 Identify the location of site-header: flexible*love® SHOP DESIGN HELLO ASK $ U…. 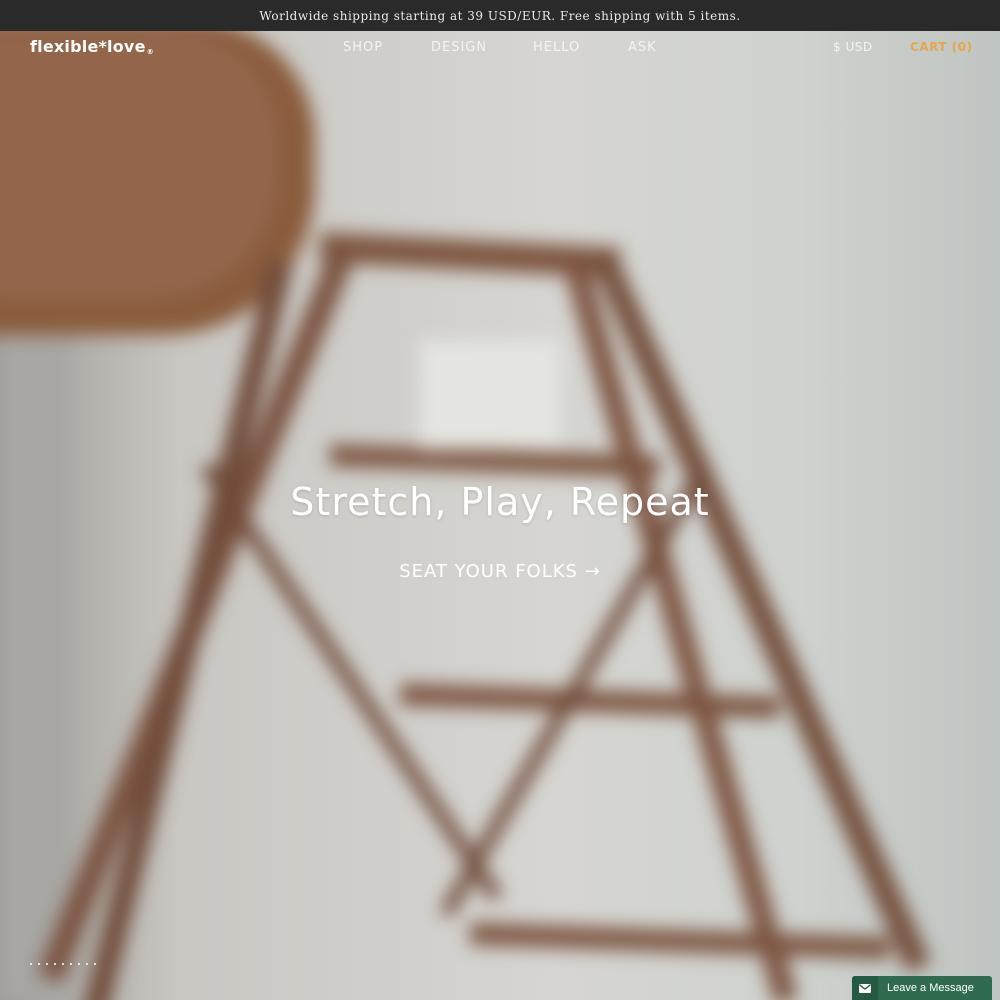
(500, 47).